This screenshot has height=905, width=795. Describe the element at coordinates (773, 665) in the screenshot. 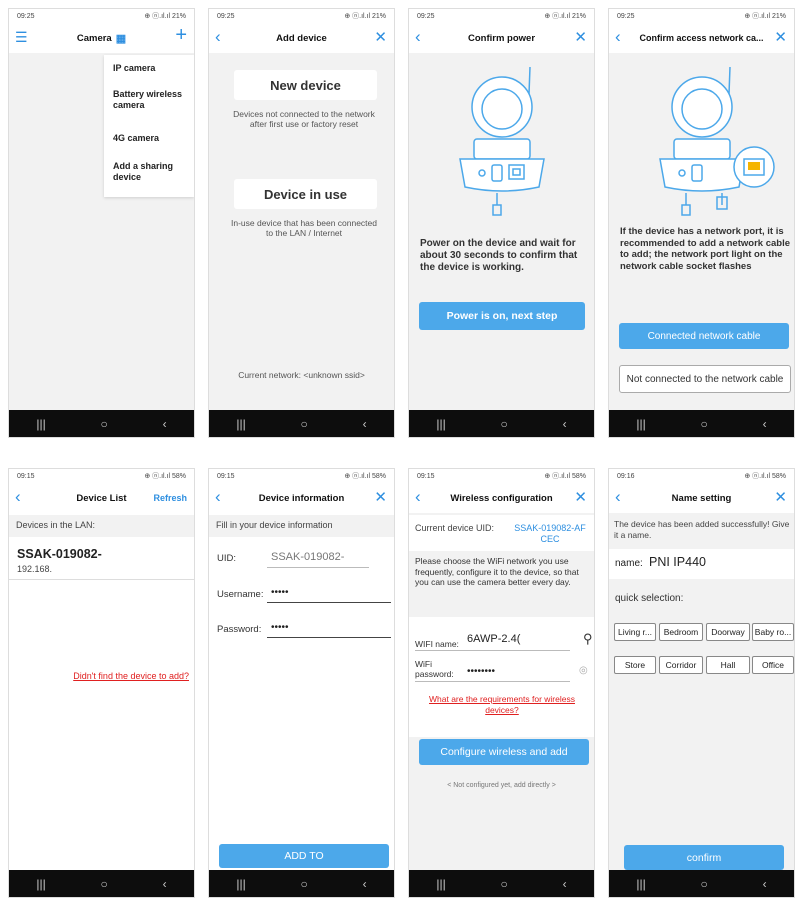

I see `quick-chip: Office` at that location.